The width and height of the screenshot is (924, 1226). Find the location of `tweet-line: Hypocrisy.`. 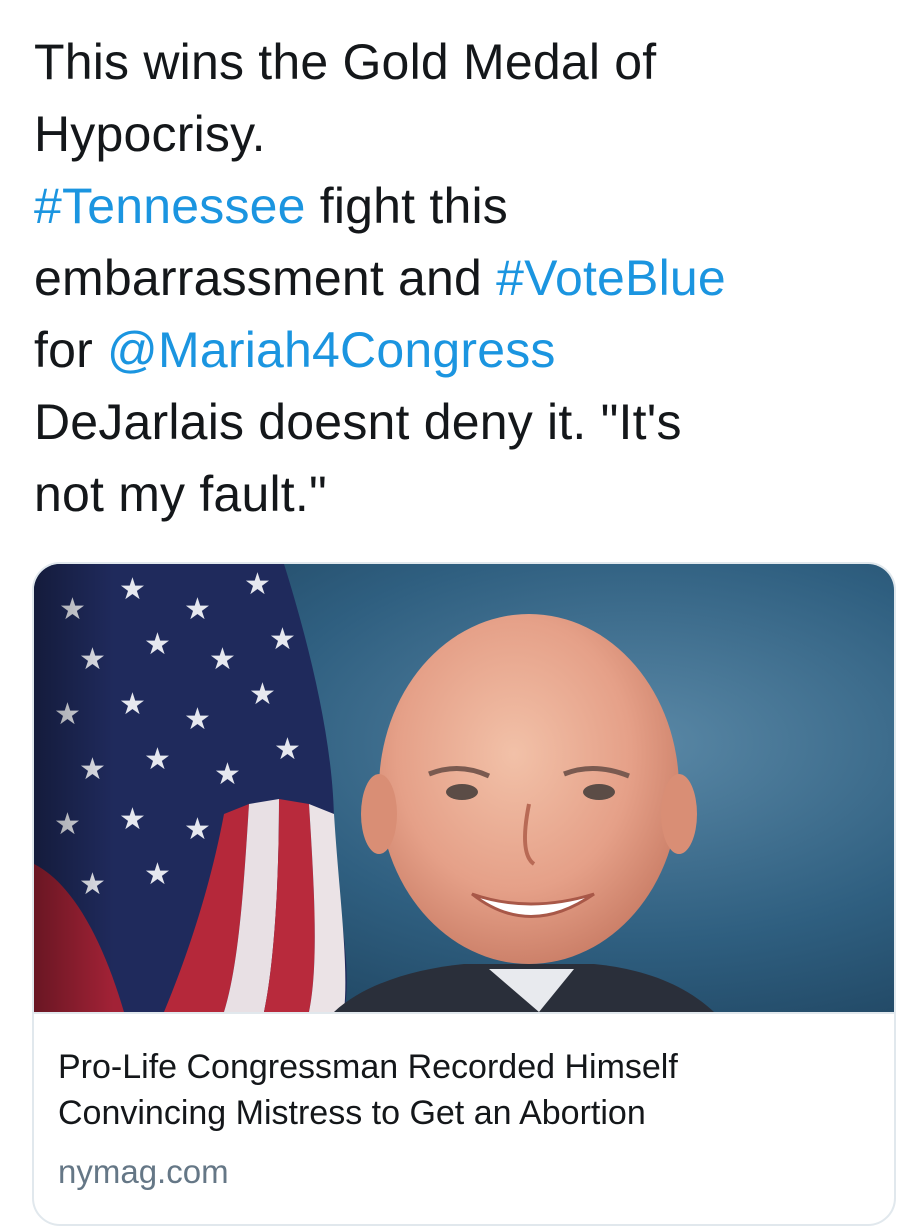

tweet-line: Hypocrisy. is located at coordinates (150, 134).